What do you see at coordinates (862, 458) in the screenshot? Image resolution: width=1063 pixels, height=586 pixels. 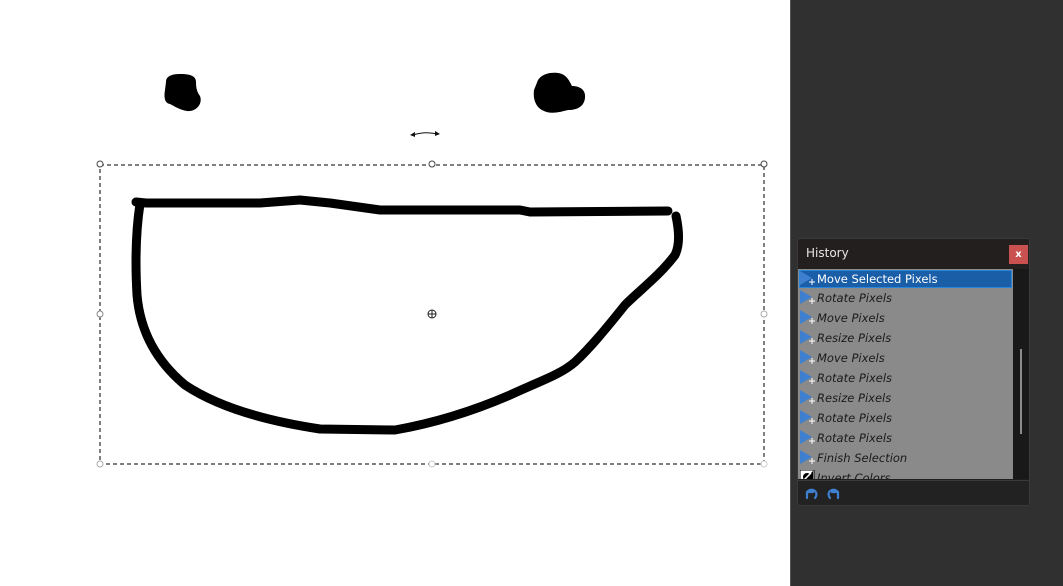 I see `history-item-label: Finish Selection` at bounding box center [862, 458].